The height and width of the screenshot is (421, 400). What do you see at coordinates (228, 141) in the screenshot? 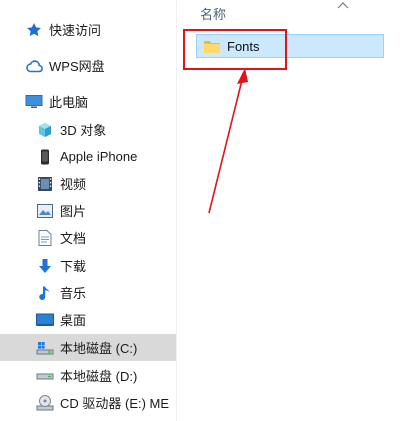
I see `annotation-arrow` at bounding box center [228, 141].